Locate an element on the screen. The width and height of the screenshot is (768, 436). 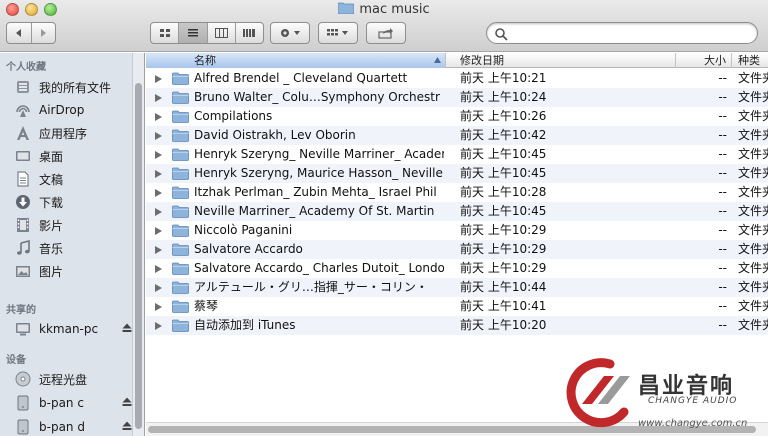
list-view-button is located at coordinates (193, 33).